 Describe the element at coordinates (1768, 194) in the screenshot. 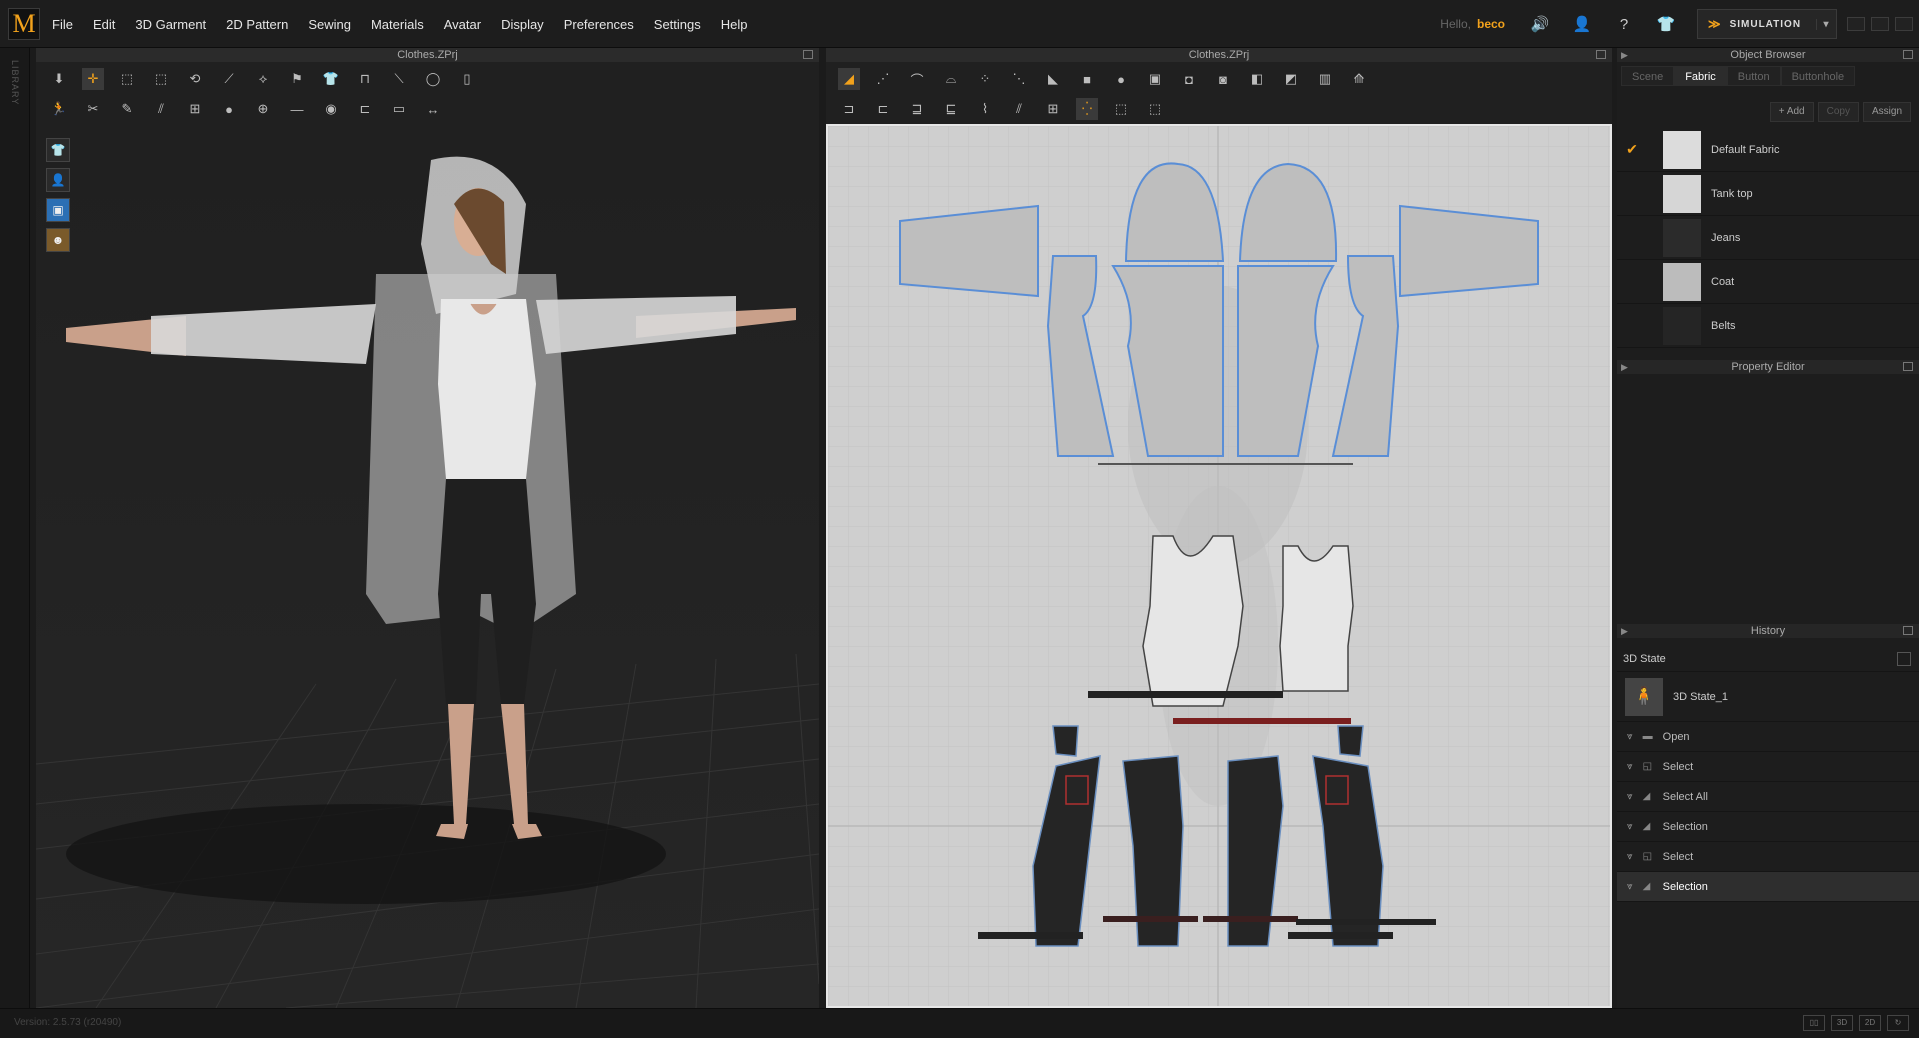

I see `fabric-item-tank-top: Tank top` at that location.